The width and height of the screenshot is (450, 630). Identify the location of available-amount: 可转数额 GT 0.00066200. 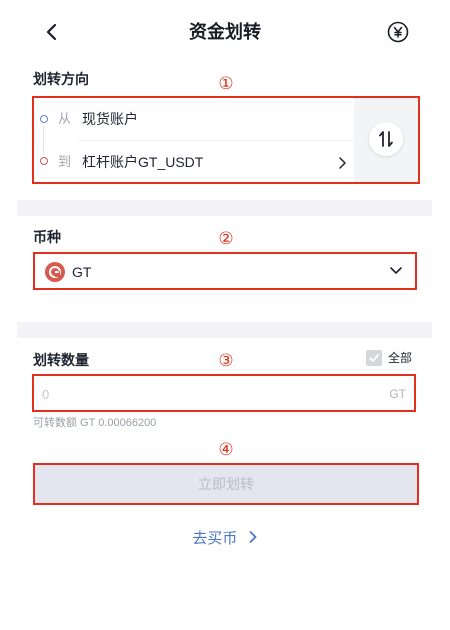
(95, 423).